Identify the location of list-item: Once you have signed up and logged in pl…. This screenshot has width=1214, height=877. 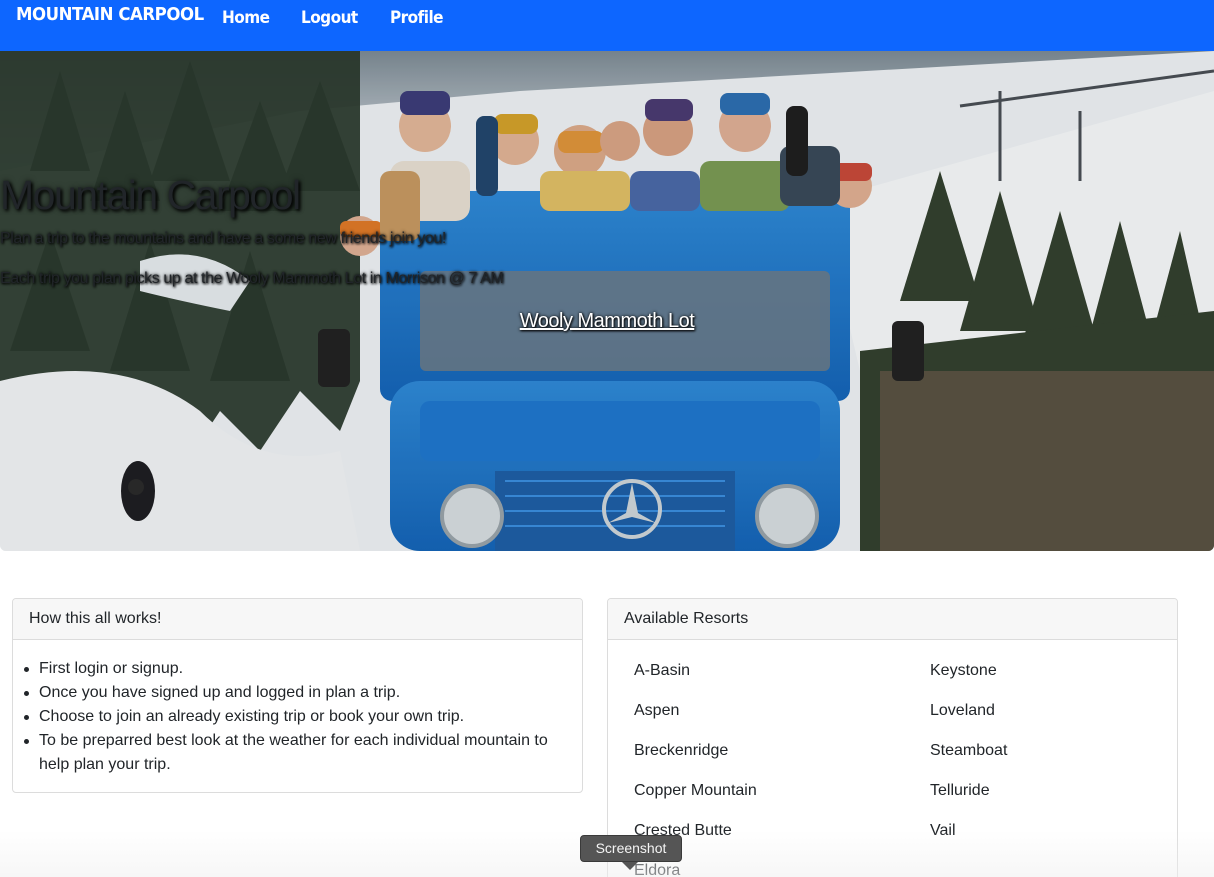
(293, 693).